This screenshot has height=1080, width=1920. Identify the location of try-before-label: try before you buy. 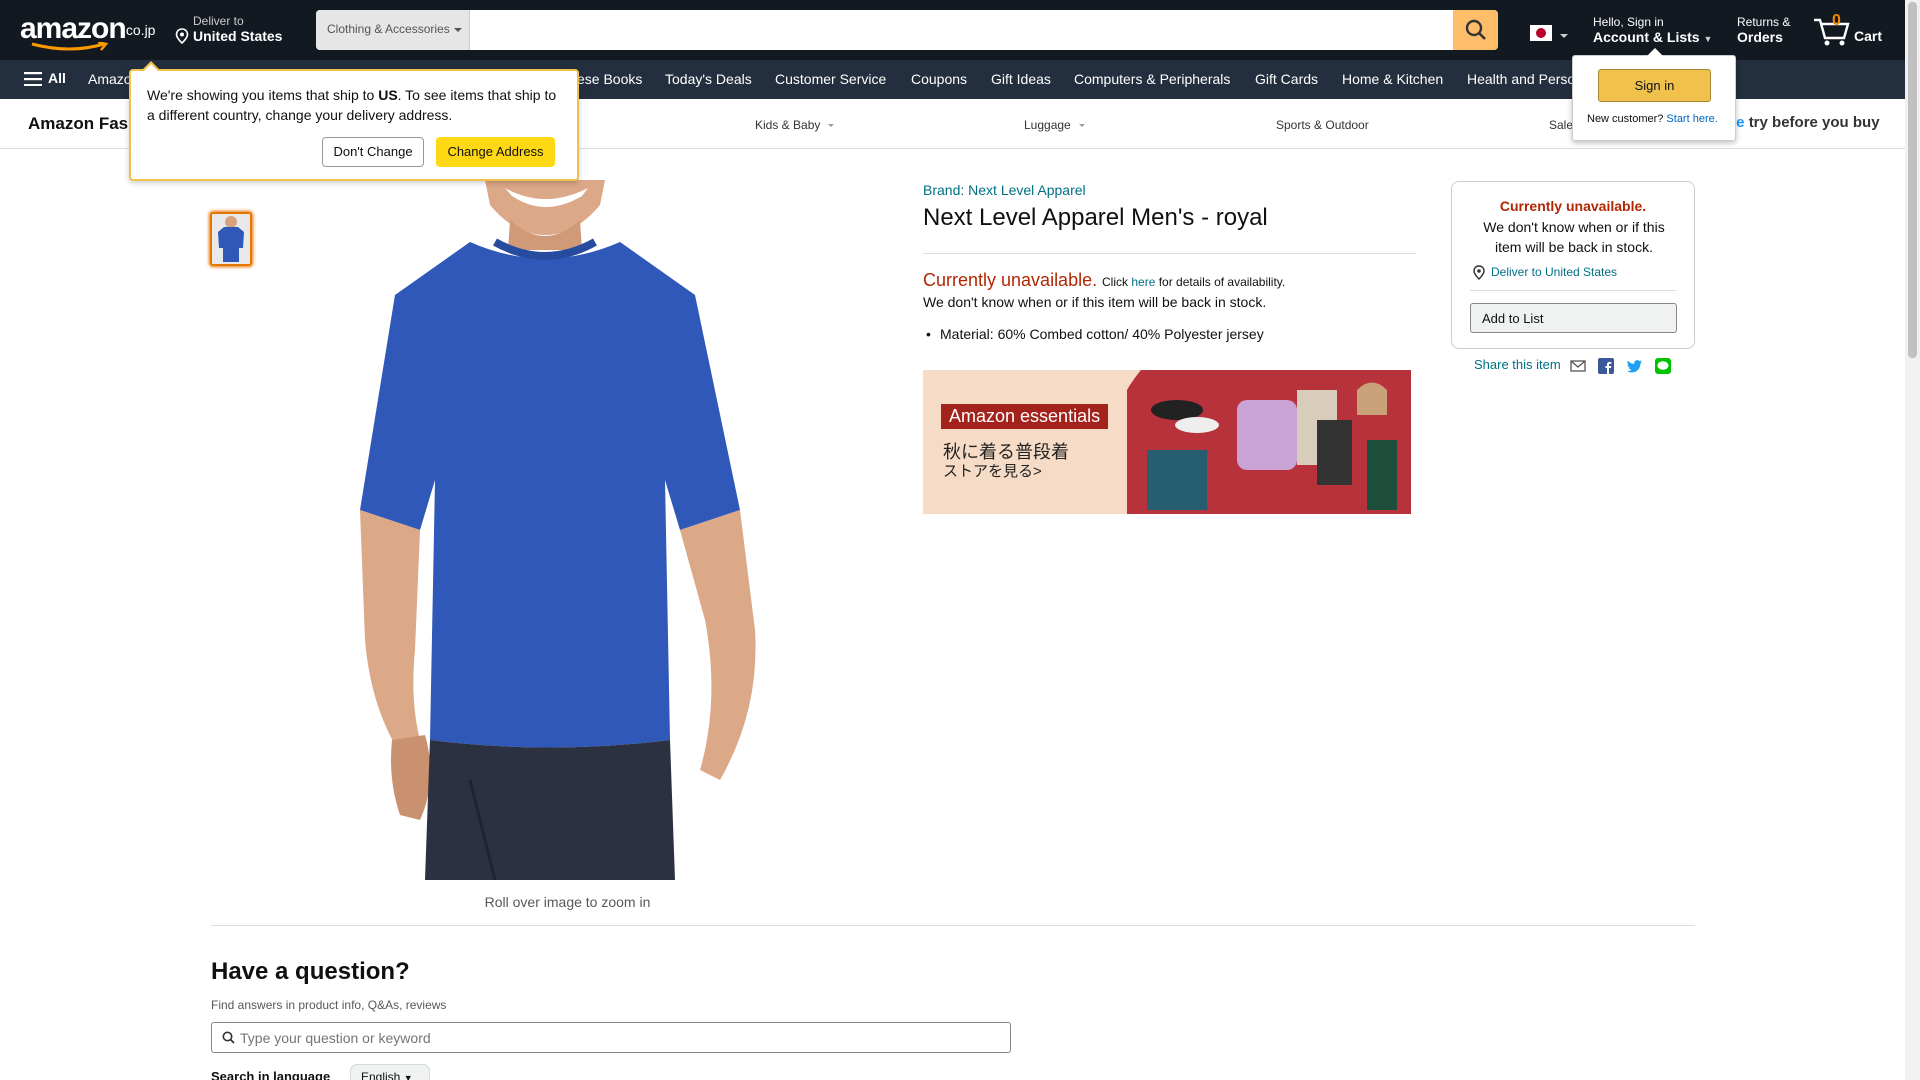
(1814, 122).